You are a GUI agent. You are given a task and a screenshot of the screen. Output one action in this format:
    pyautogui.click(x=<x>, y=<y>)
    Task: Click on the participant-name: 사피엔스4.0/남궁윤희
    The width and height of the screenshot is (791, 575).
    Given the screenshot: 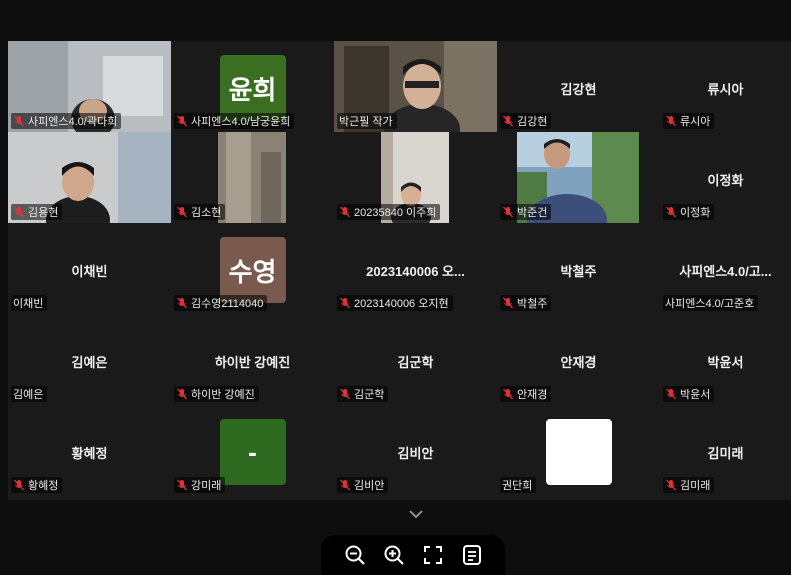 What is the action you would take?
    pyautogui.click(x=241, y=122)
    